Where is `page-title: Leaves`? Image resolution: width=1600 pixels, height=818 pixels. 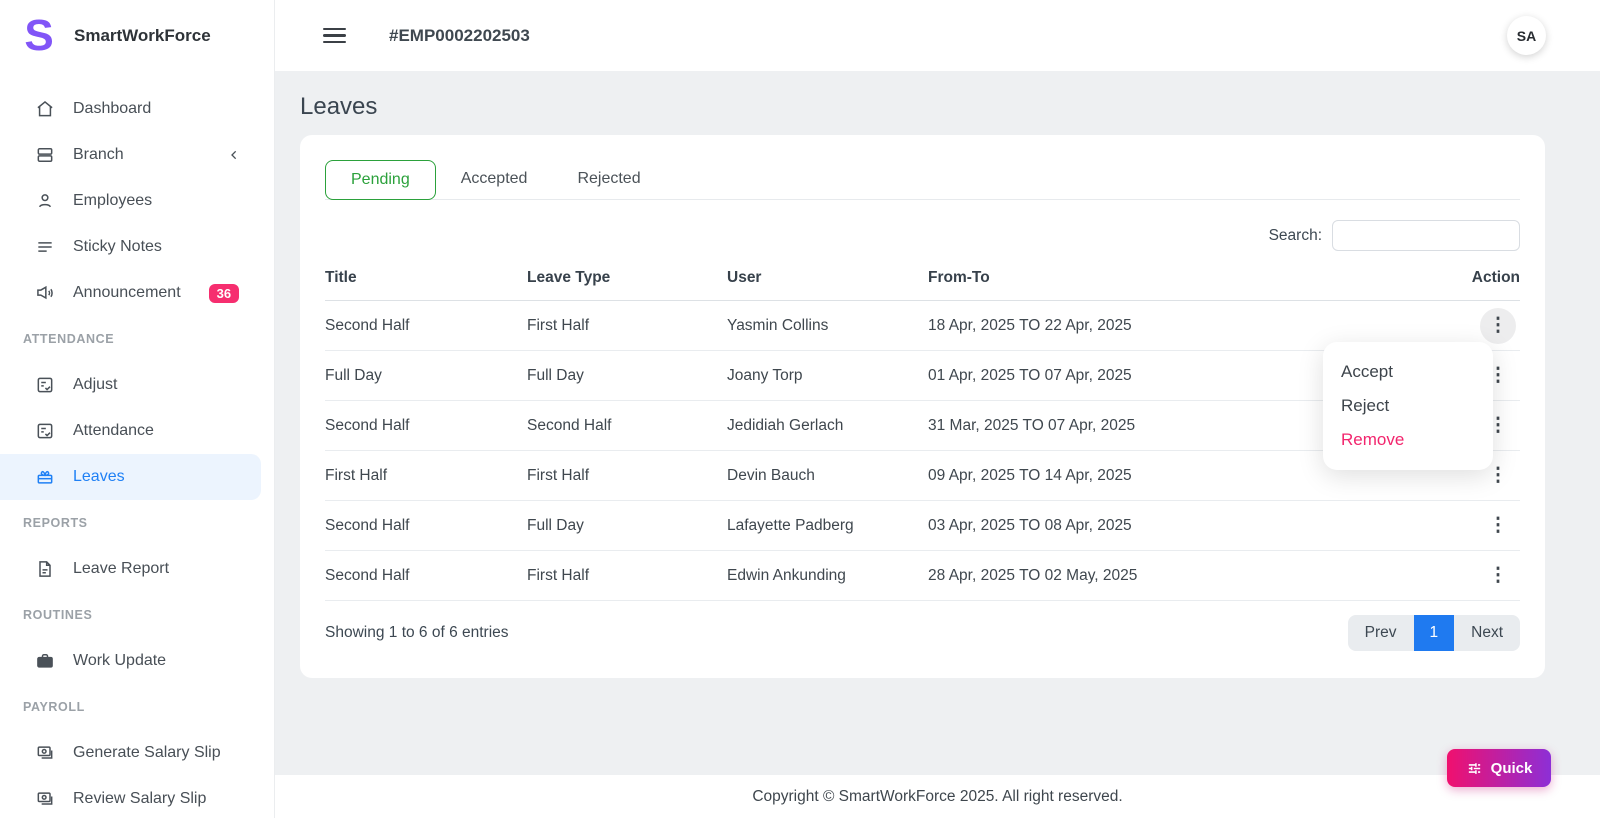
page-title: Leaves is located at coordinates (339, 106).